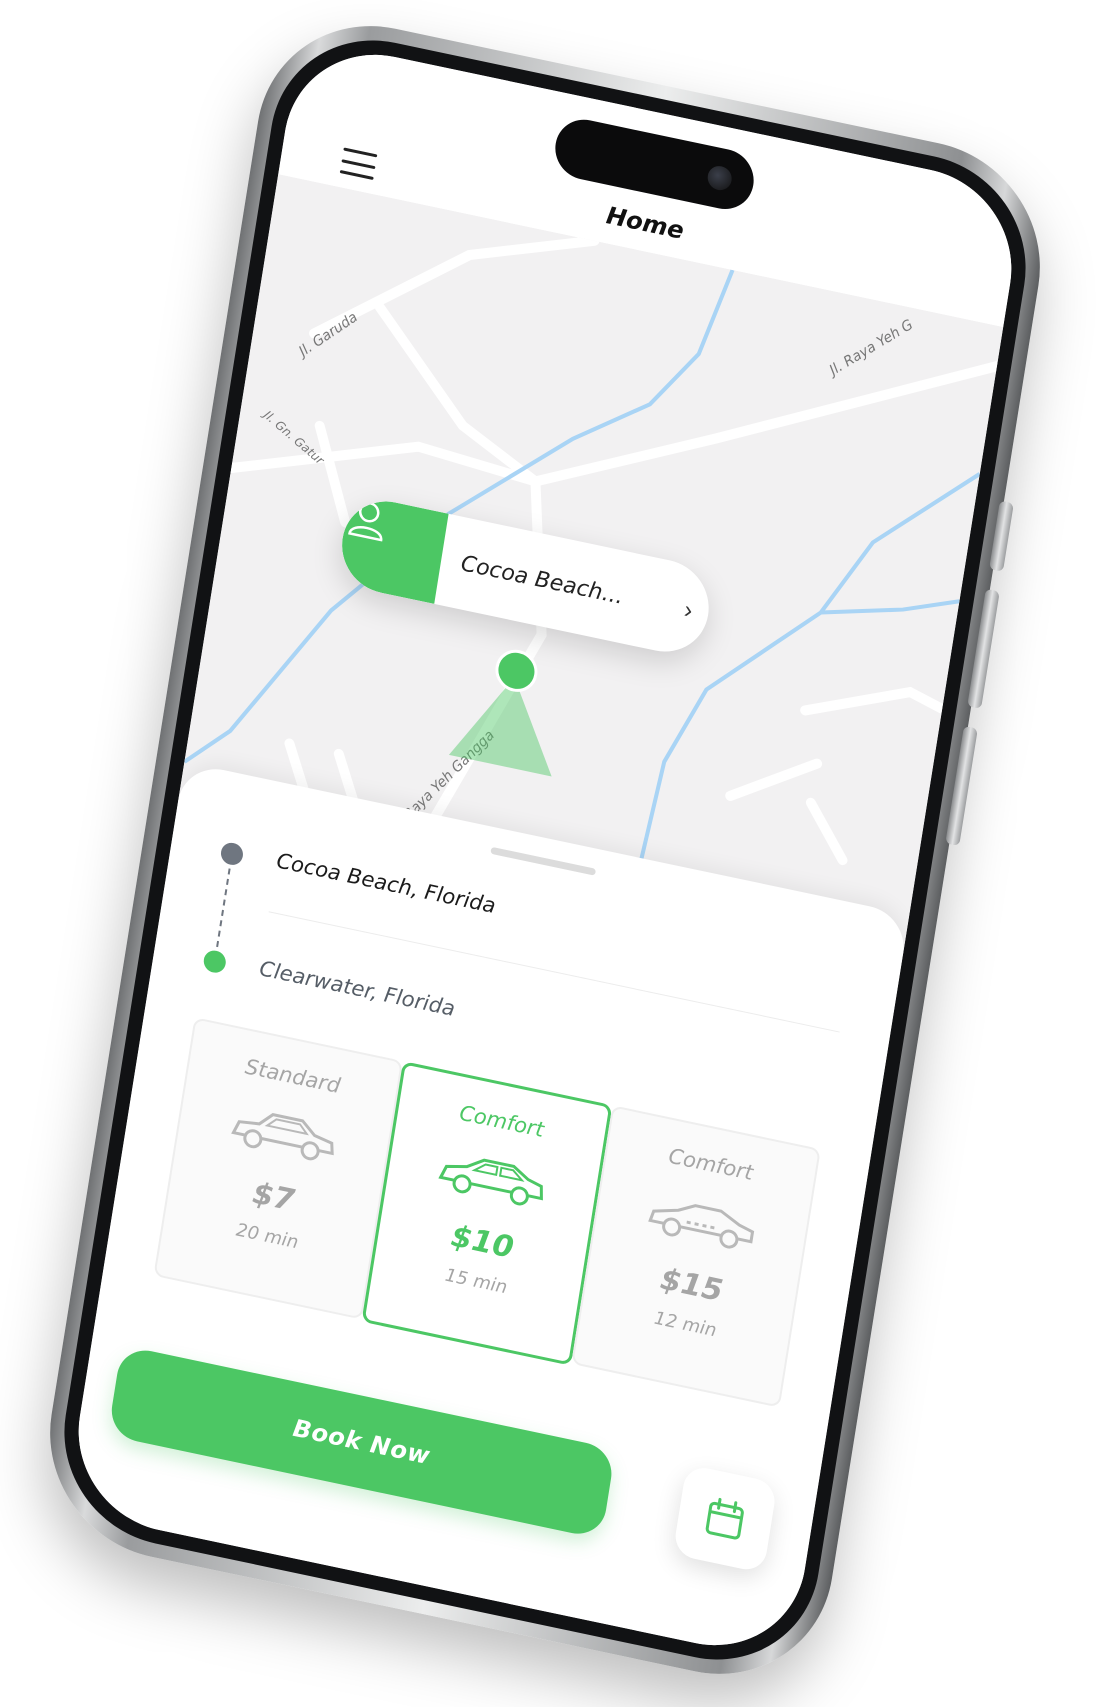 The image size is (1119, 1707). Describe the element at coordinates (482, 1242) in the screenshot. I see `ride-option-price: $10` at that location.